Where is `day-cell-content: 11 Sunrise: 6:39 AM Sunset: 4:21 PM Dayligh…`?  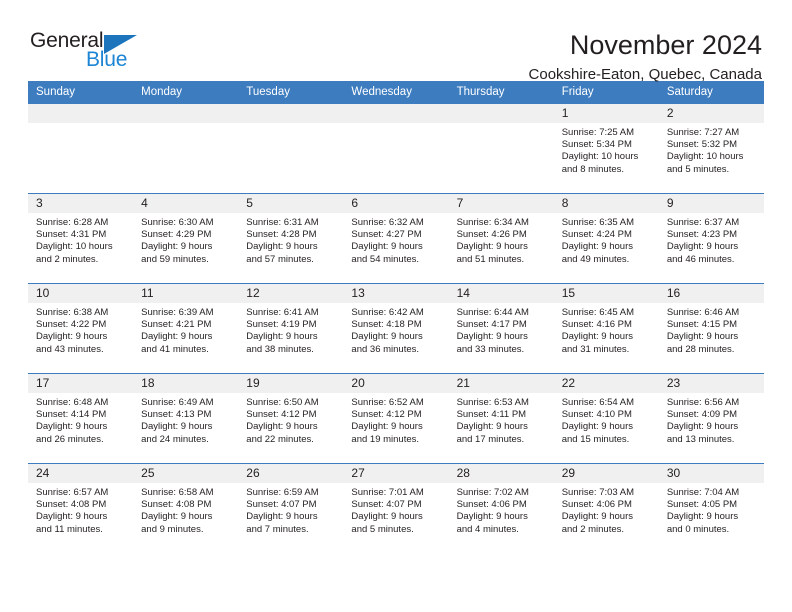 day-cell-content: 11 Sunrise: 6:39 AM Sunset: 4:21 PM Dayligh… is located at coordinates (186, 328).